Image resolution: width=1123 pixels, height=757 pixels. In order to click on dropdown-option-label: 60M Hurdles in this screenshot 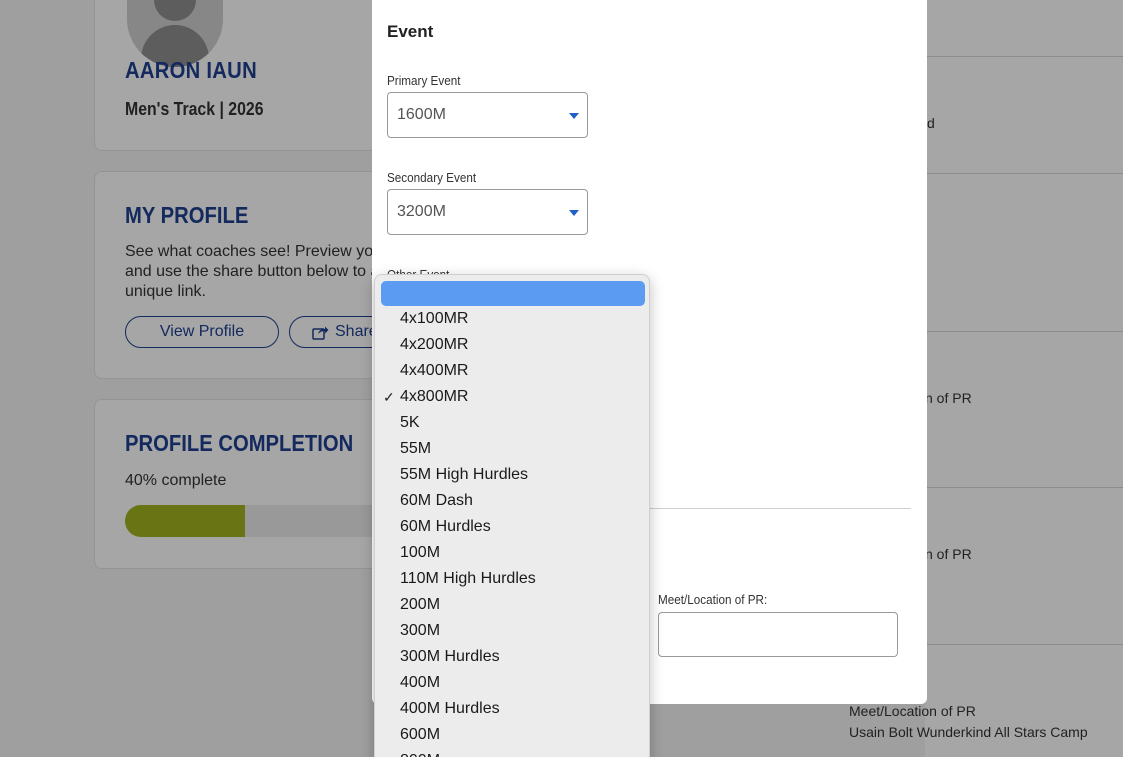, I will do `click(445, 526)`.